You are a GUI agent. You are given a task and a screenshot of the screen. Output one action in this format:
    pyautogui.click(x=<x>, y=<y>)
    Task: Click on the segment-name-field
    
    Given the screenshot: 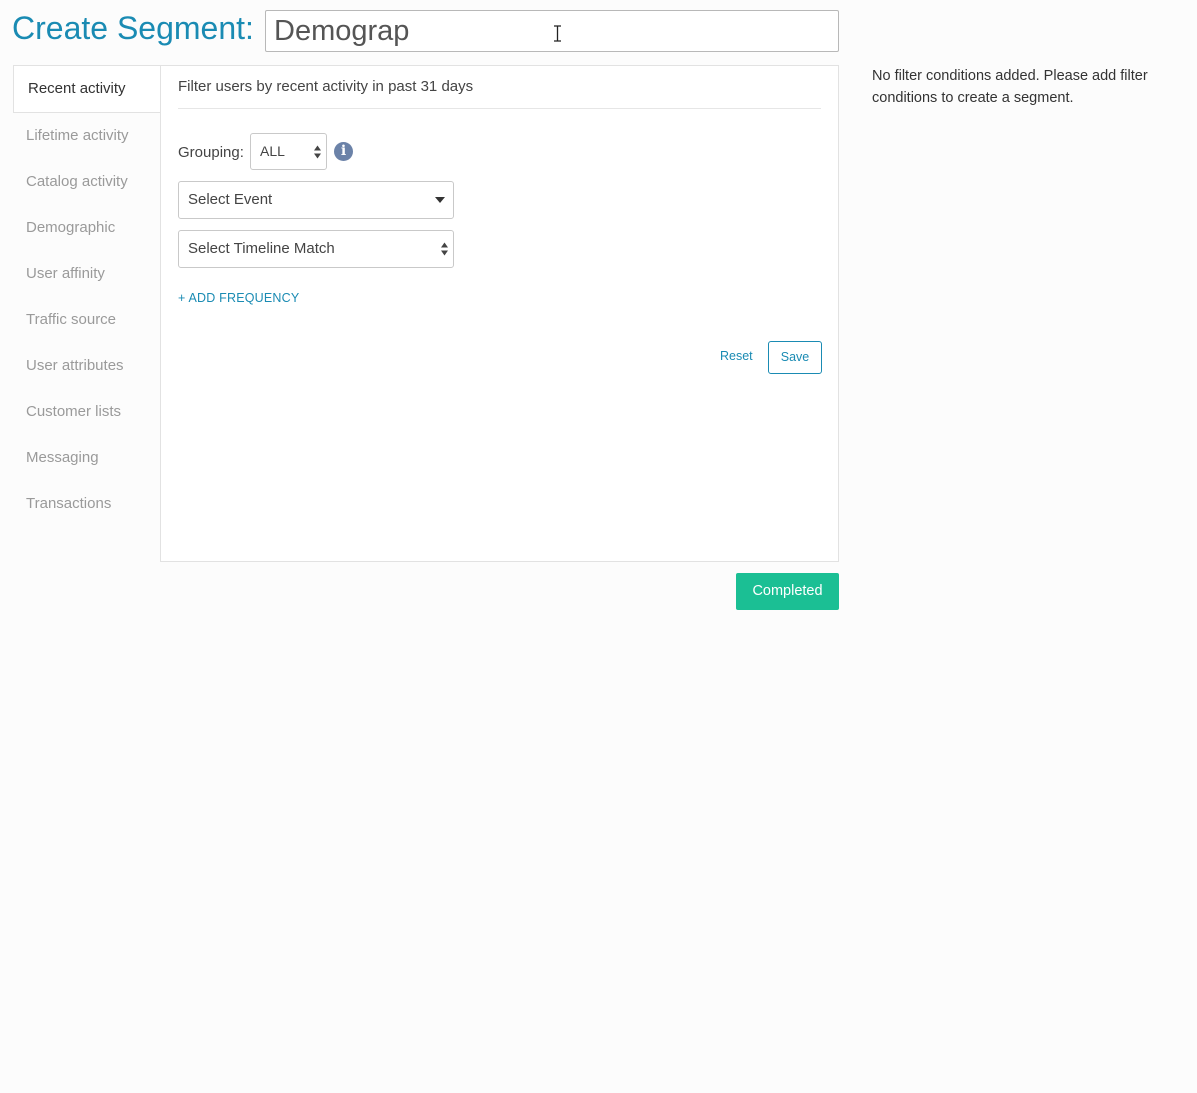 What is the action you would take?
    pyautogui.click(x=552, y=31)
    